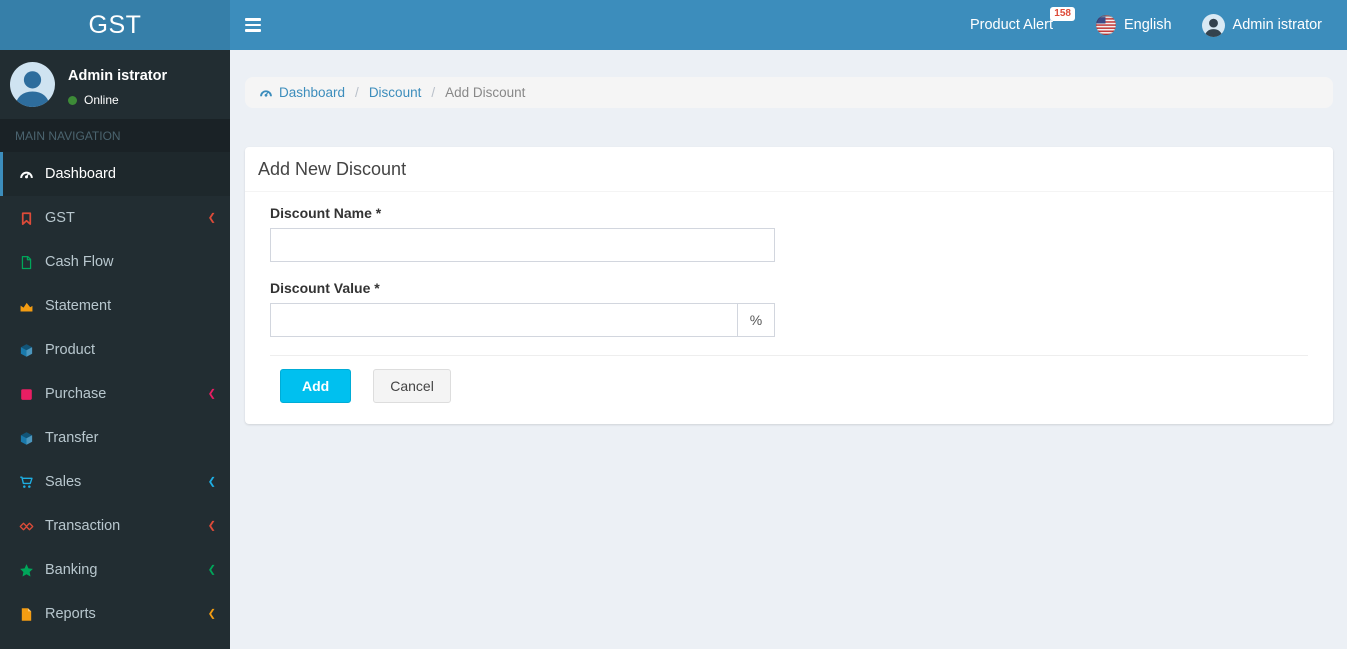  Describe the element at coordinates (115, 614) in the screenshot. I see `sidebar-item-reports: Reports ❮` at that location.